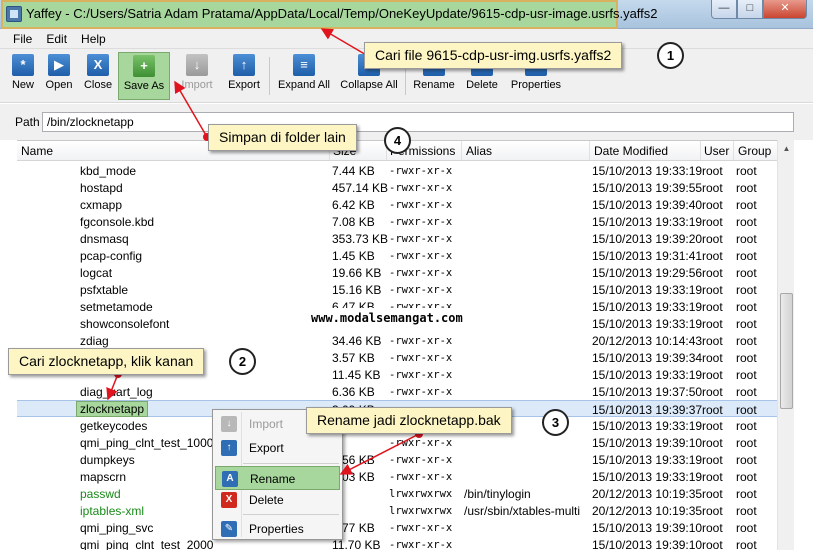 This screenshot has height=550, width=813. Describe the element at coordinates (273, 479) in the screenshot. I see `ctx-rename-label: Rename` at that location.